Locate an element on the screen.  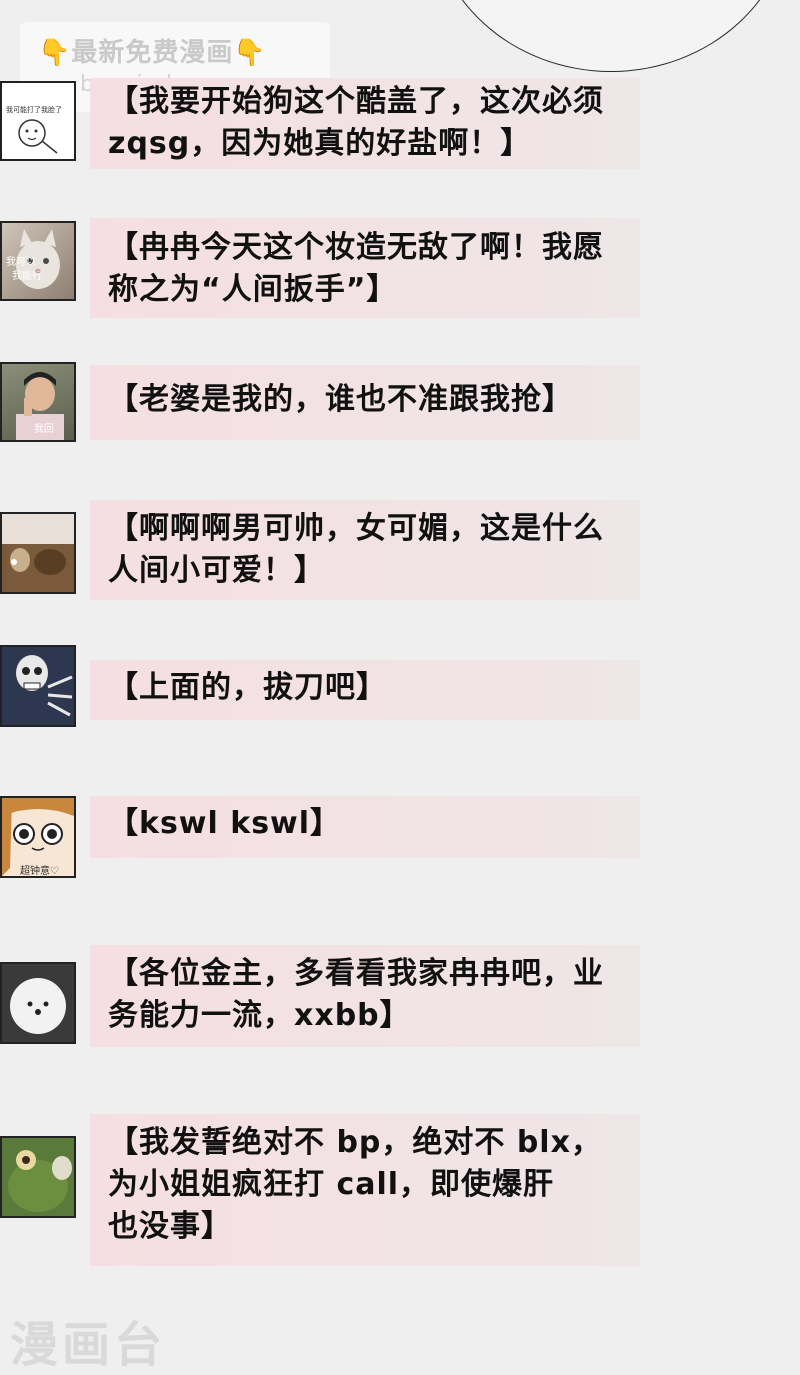
cartoon-face-icon is located at coordinates (38, 136).